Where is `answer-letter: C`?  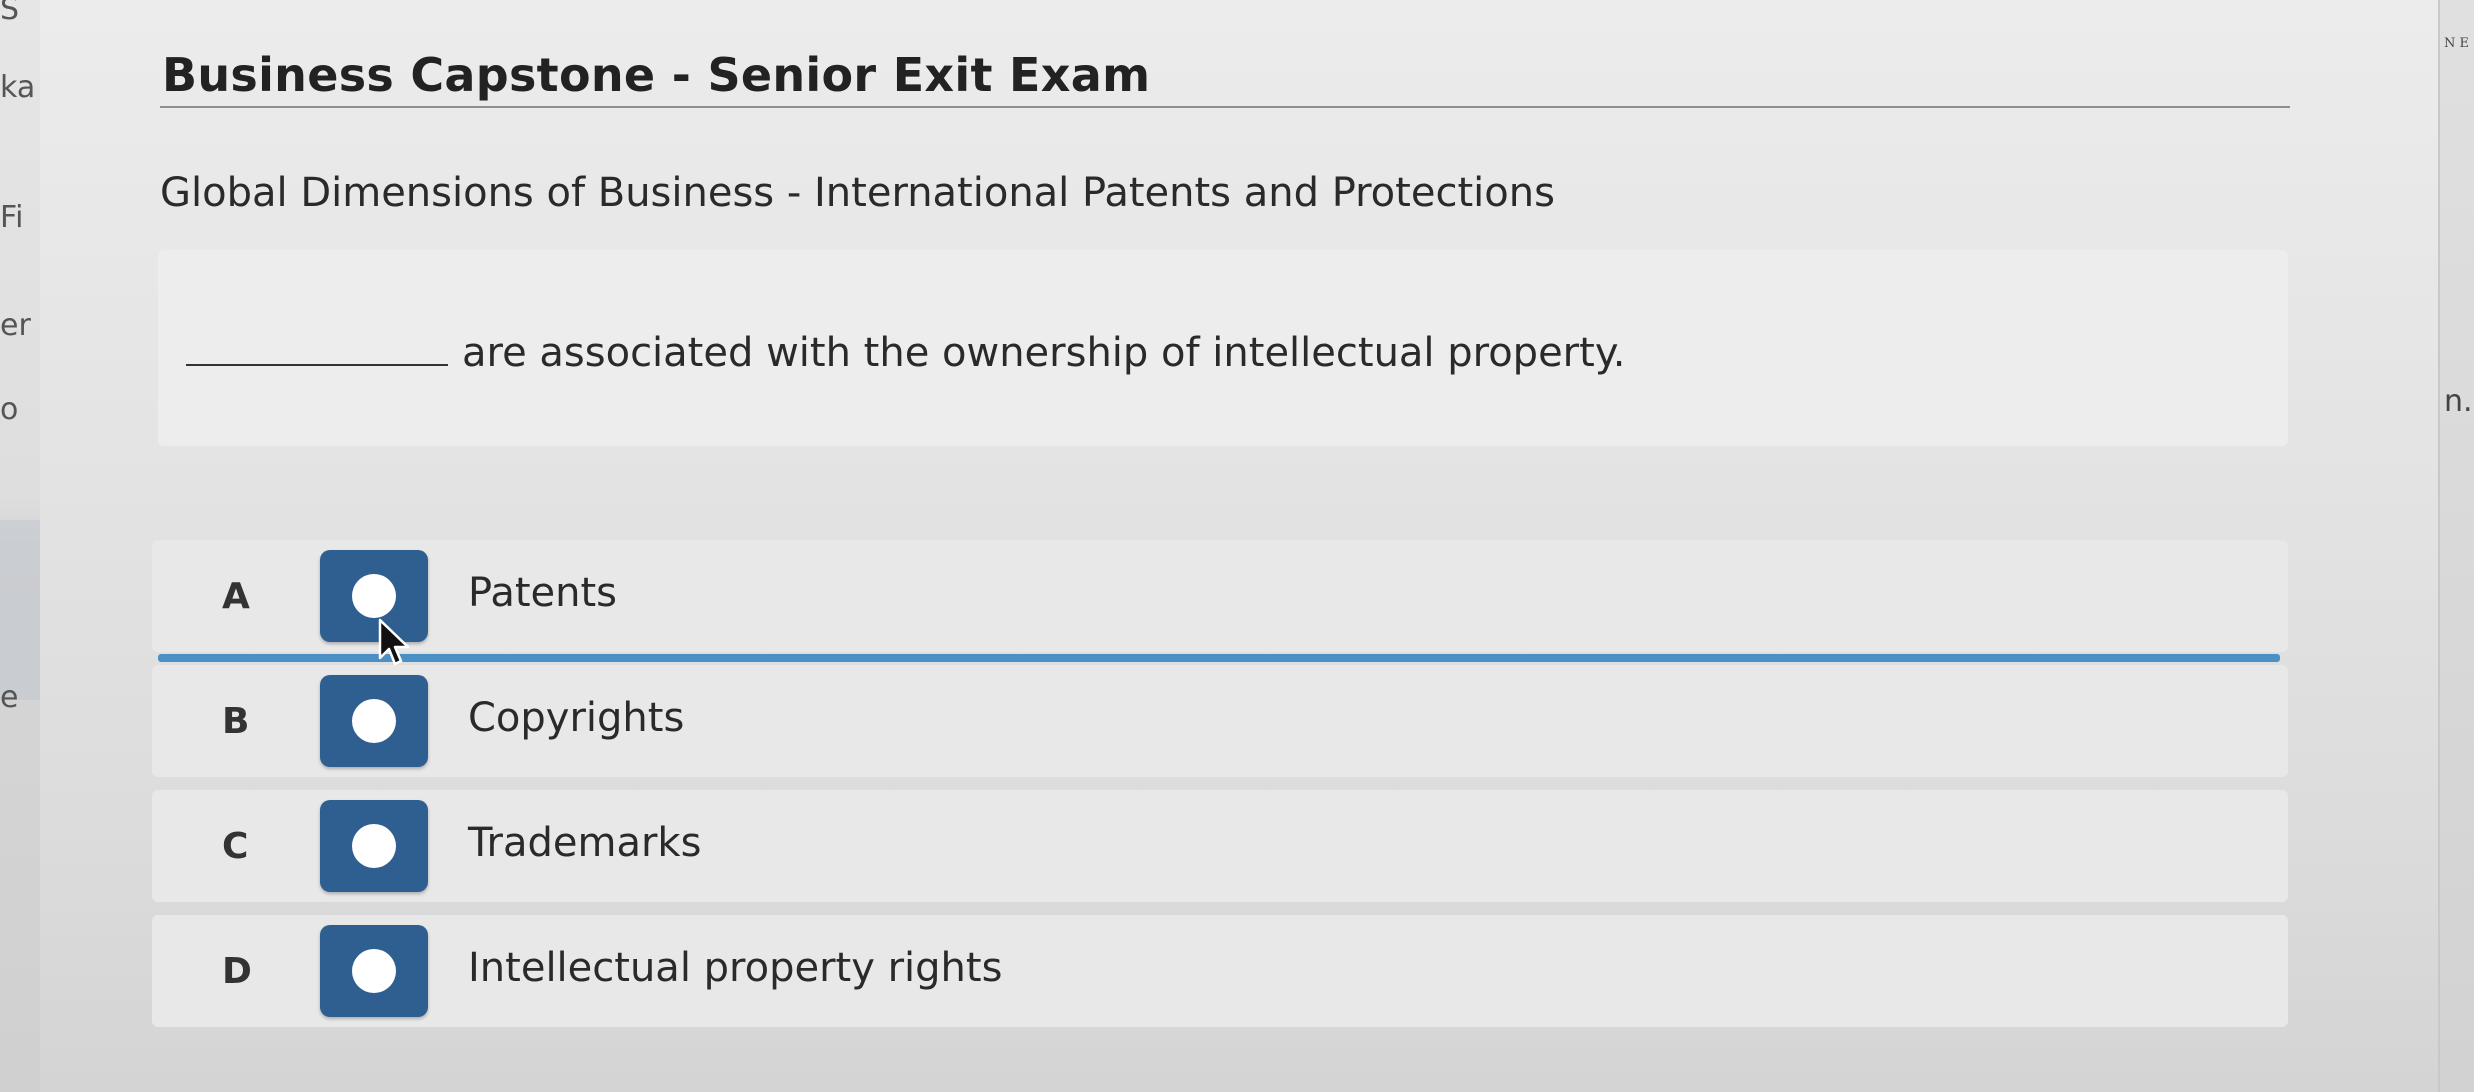
answer-letter: C is located at coordinates (235, 846).